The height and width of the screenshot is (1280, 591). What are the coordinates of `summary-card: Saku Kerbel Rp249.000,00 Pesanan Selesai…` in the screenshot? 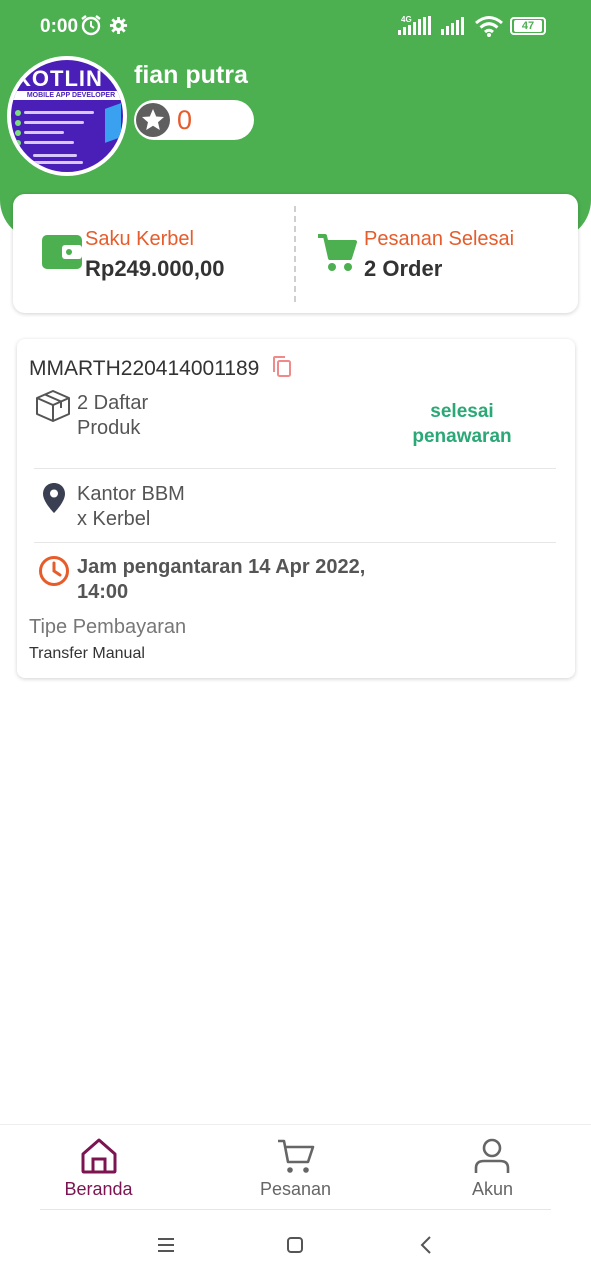 It's located at (295, 253).